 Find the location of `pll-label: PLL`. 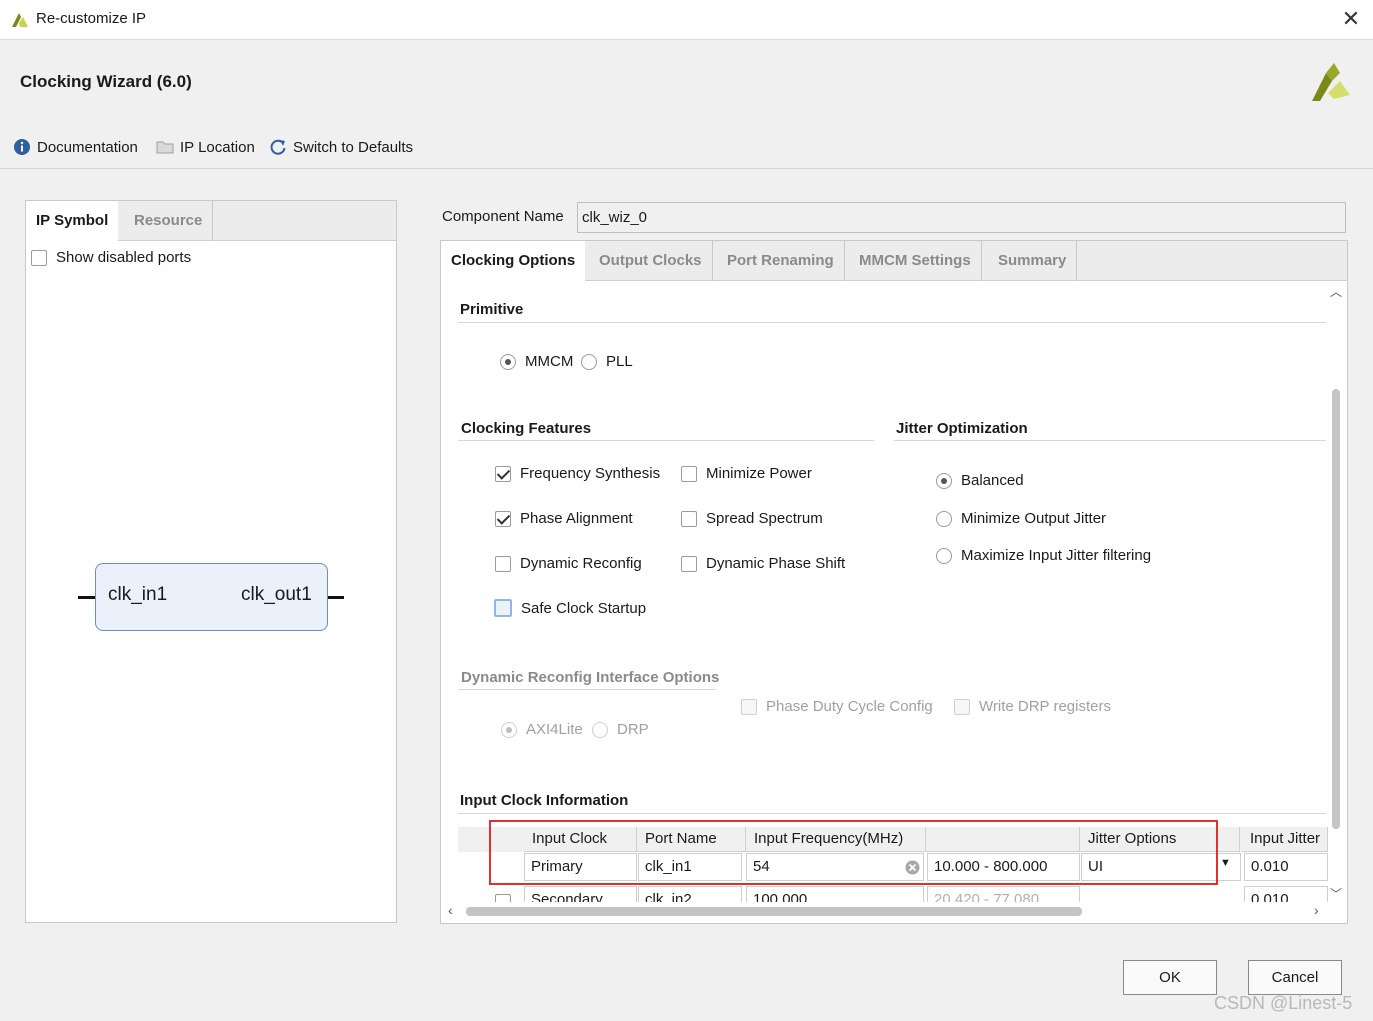

pll-label: PLL is located at coordinates (619, 361).